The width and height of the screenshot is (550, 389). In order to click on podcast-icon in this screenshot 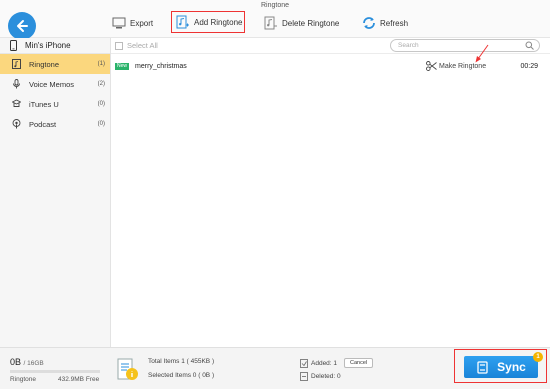, I will do `click(16, 124)`.